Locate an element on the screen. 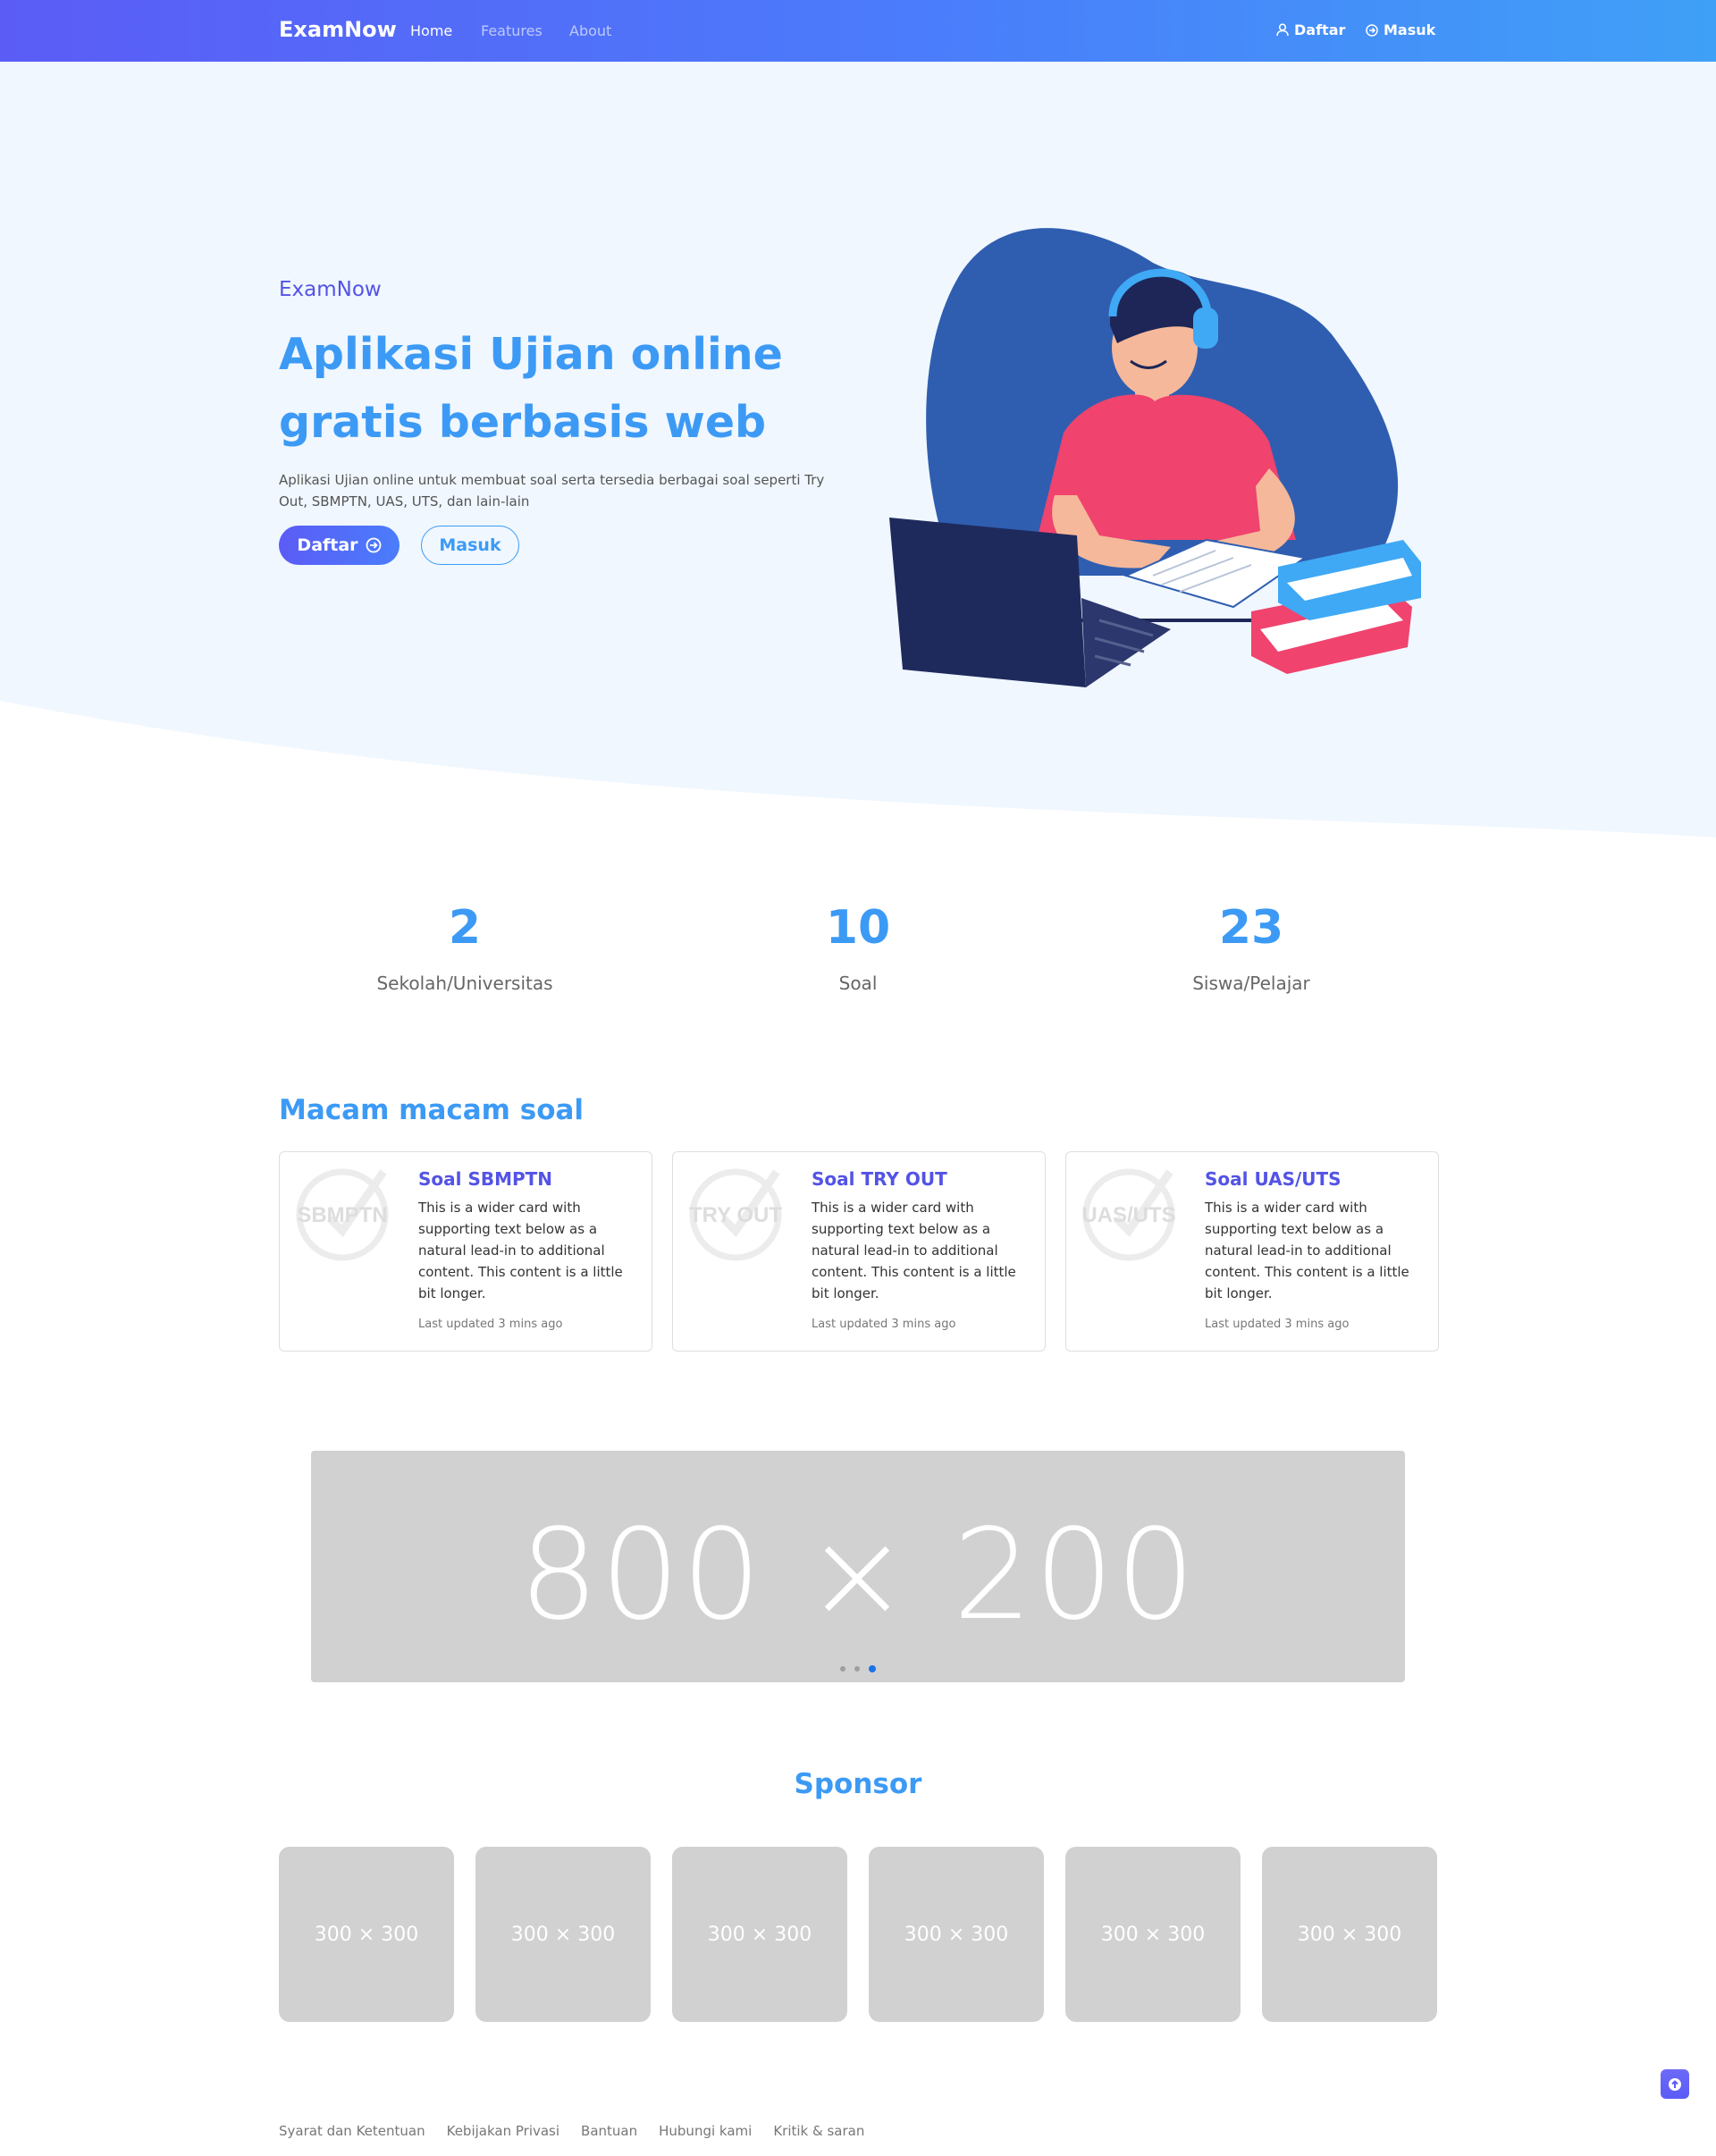 This screenshot has width=1716, height=2156. image-carousel: 800 × 200 is located at coordinates (858, 1566).